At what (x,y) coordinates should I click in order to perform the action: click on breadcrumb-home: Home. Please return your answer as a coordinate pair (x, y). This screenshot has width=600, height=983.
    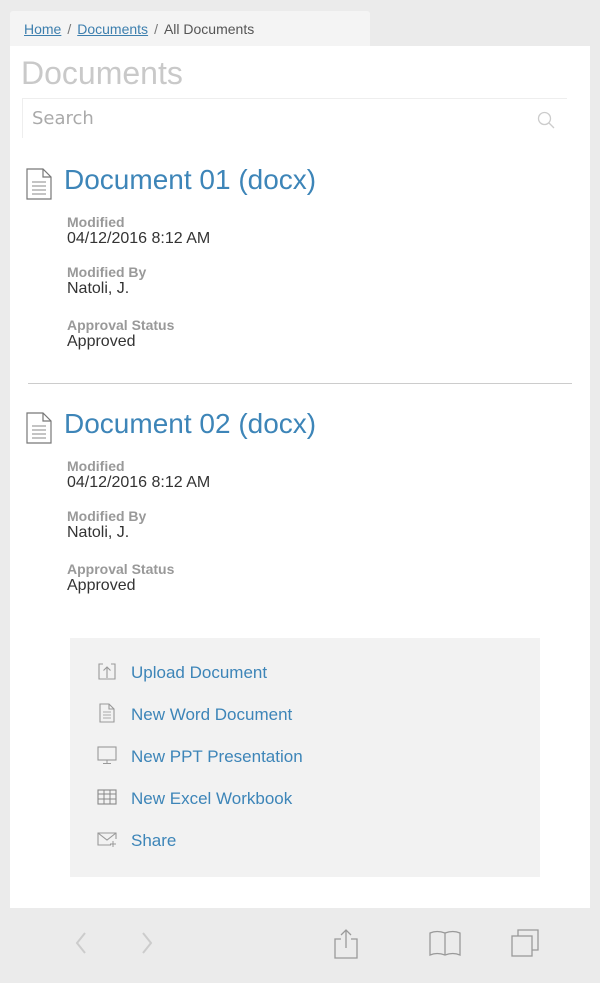
    Looking at the image, I should click on (42, 29).